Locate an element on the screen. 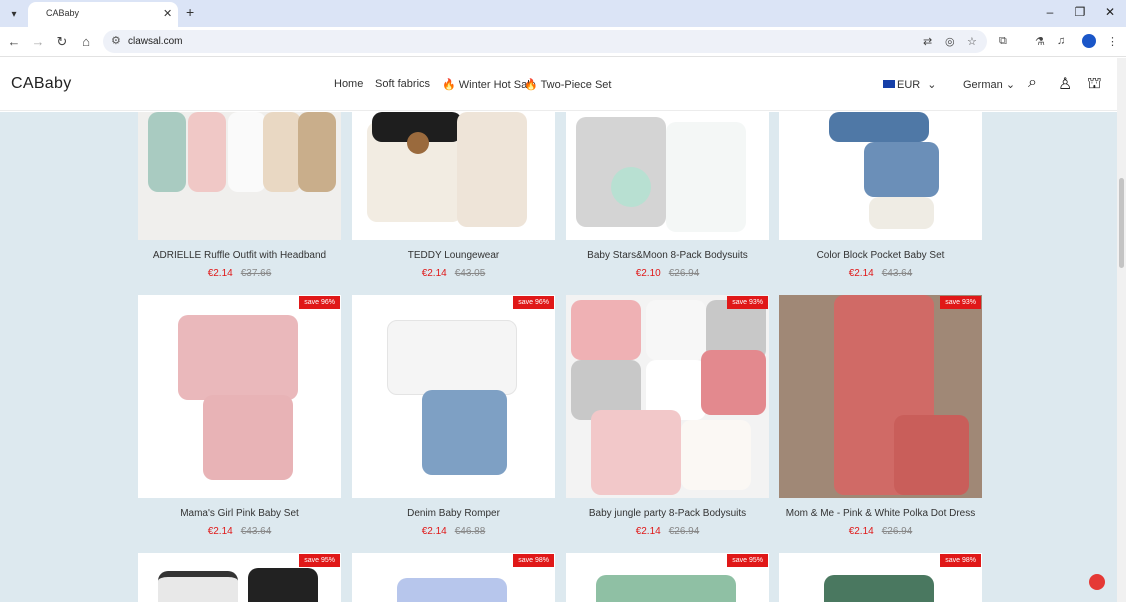 The height and width of the screenshot is (602, 1126). product-prices: €2.10 €26.94 is located at coordinates (667, 273).